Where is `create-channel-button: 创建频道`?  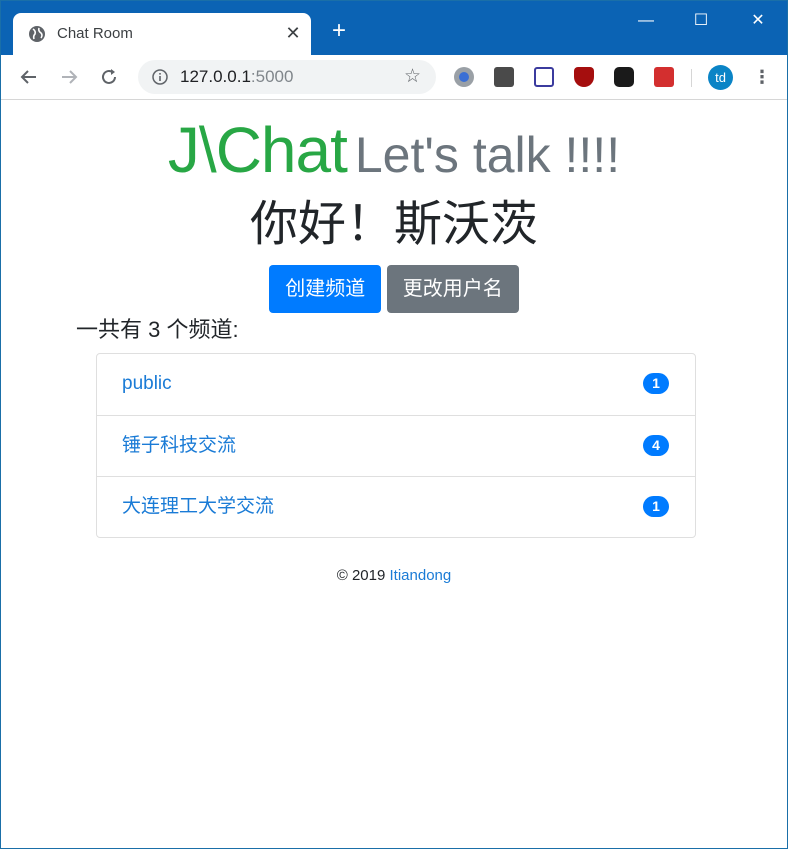 create-channel-button: 创建频道 is located at coordinates (325, 289).